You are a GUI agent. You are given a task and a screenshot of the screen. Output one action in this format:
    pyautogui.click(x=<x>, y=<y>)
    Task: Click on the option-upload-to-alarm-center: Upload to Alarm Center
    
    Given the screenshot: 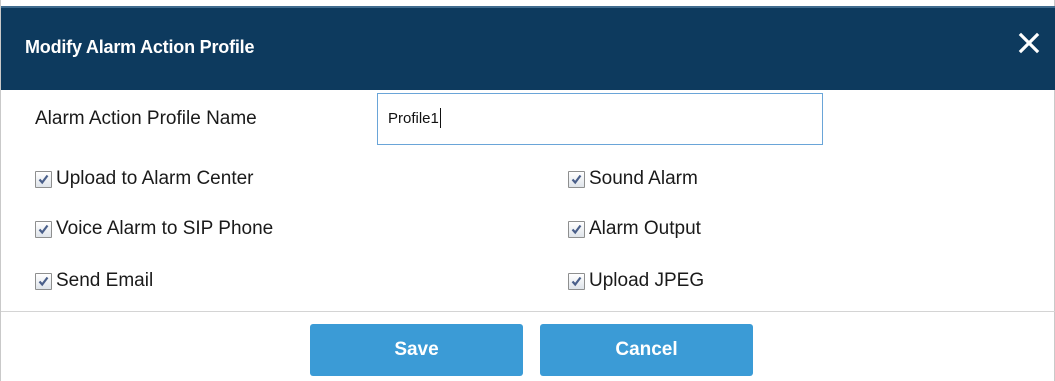 What is the action you would take?
    pyautogui.click(x=144, y=179)
    